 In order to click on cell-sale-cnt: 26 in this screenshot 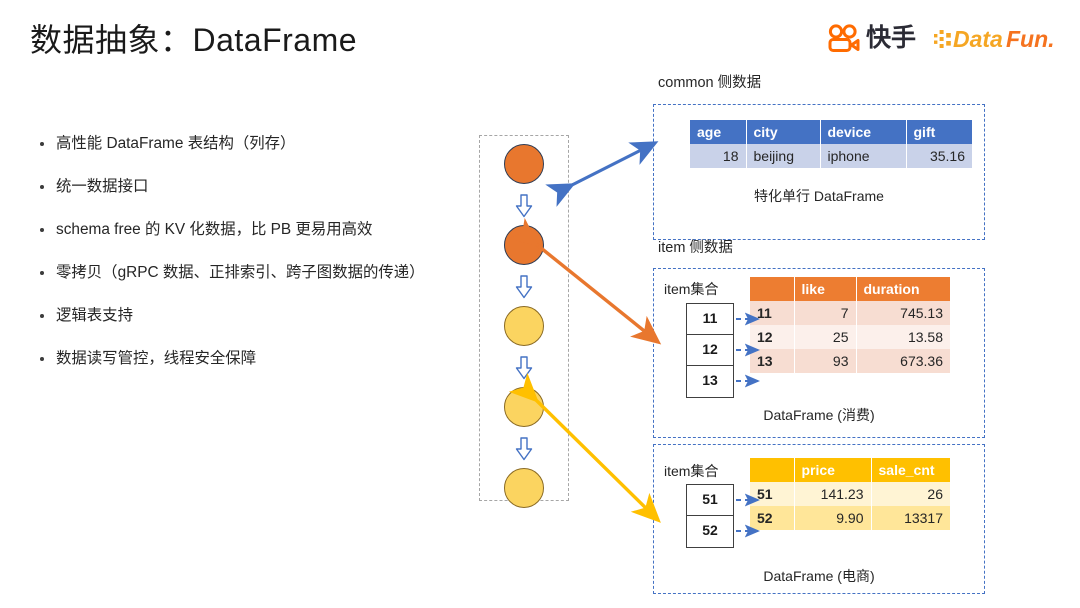, I will do `click(910, 494)`.